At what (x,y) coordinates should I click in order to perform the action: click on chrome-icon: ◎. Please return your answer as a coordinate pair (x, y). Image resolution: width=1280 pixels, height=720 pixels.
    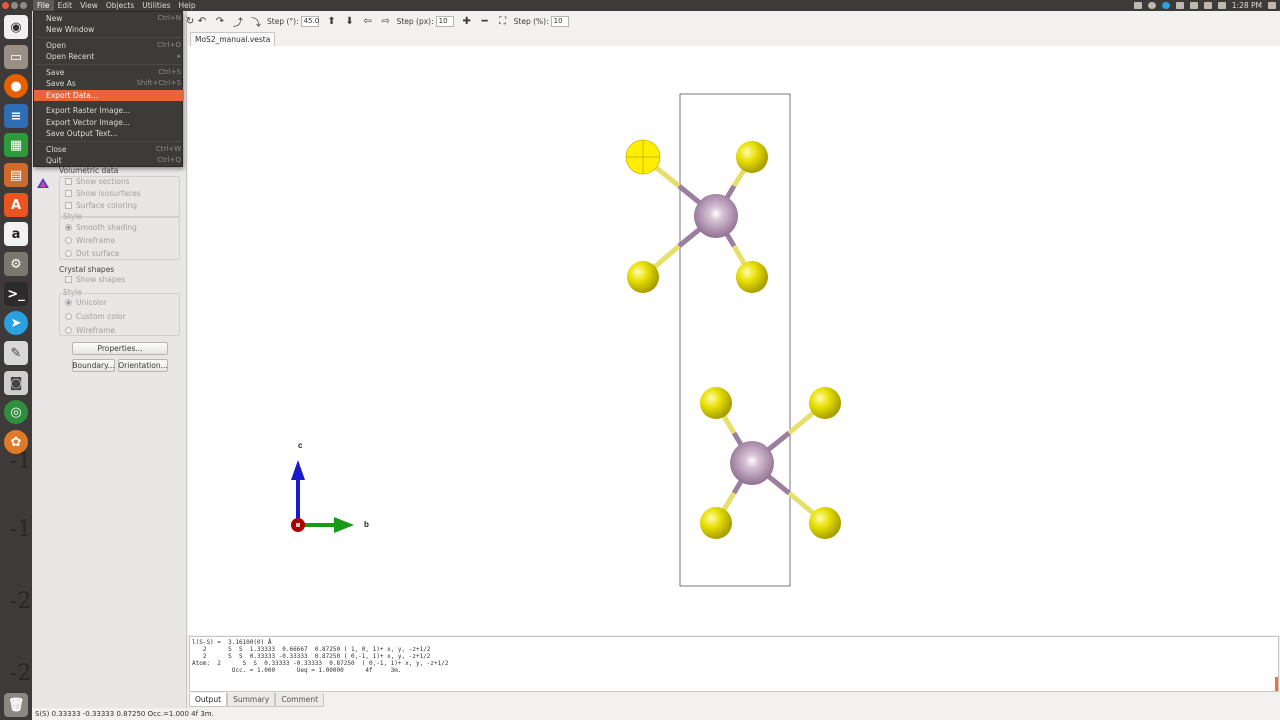
    Looking at the image, I should click on (16, 412).